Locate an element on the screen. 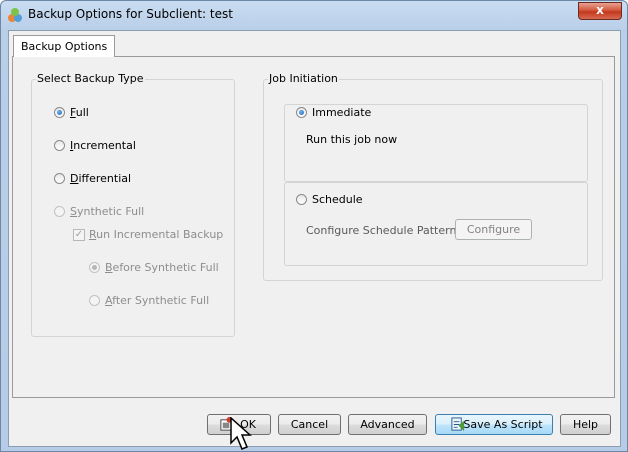 This screenshot has width=628, height=452. save-as-script-label: Save As Script is located at coordinates (503, 424).